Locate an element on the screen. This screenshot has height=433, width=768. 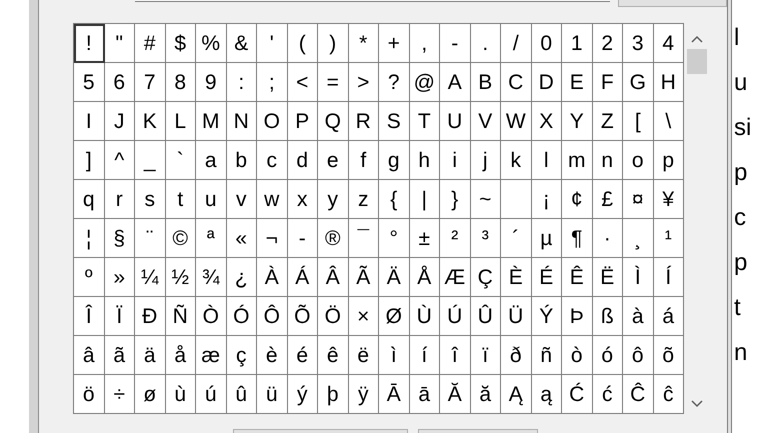
character-cell: ø is located at coordinates (150, 394).